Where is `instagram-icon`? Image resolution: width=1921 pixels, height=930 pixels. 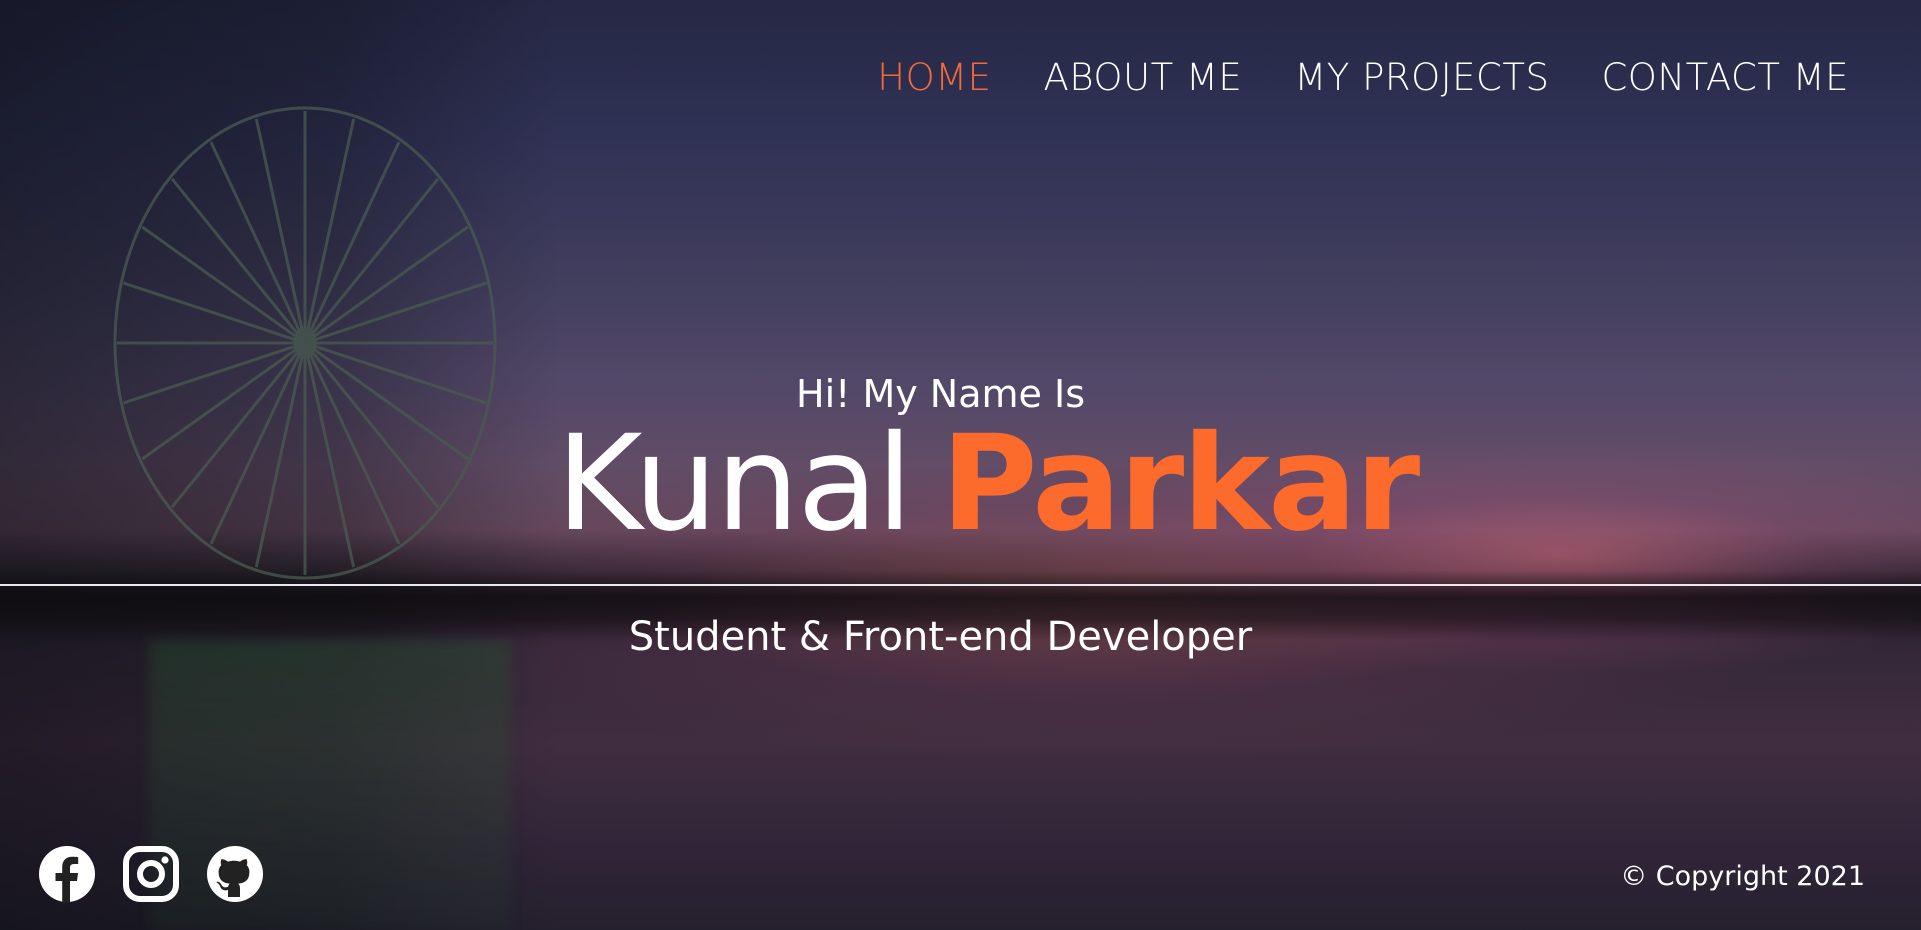 instagram-icon is located at coordinates (151, 874).